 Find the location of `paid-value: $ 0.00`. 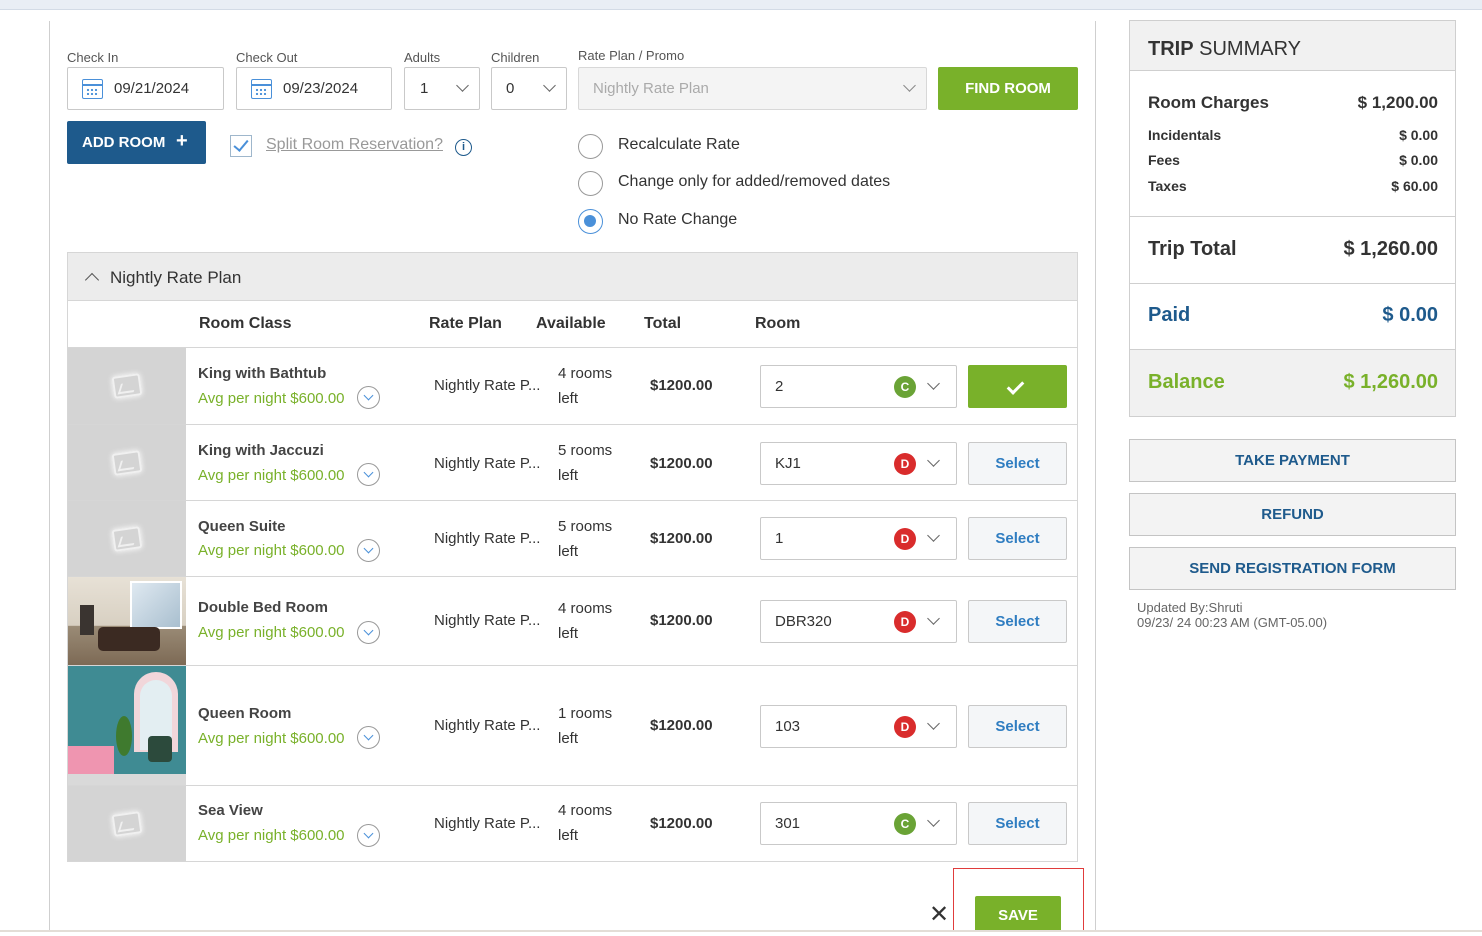

paid-value: $ 0.00 is located at coordinates (1410, 315).